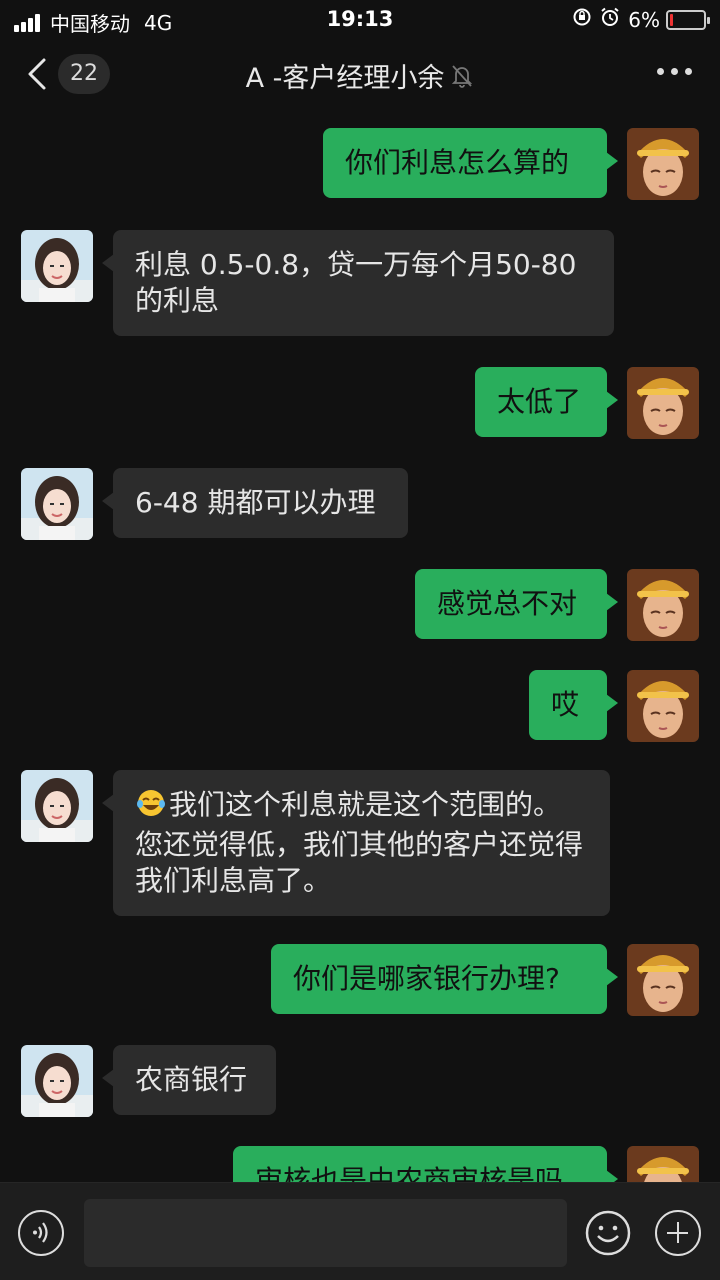  I want to click on message-text: 审核也是由农商审核是吗, so click(409, 1173).